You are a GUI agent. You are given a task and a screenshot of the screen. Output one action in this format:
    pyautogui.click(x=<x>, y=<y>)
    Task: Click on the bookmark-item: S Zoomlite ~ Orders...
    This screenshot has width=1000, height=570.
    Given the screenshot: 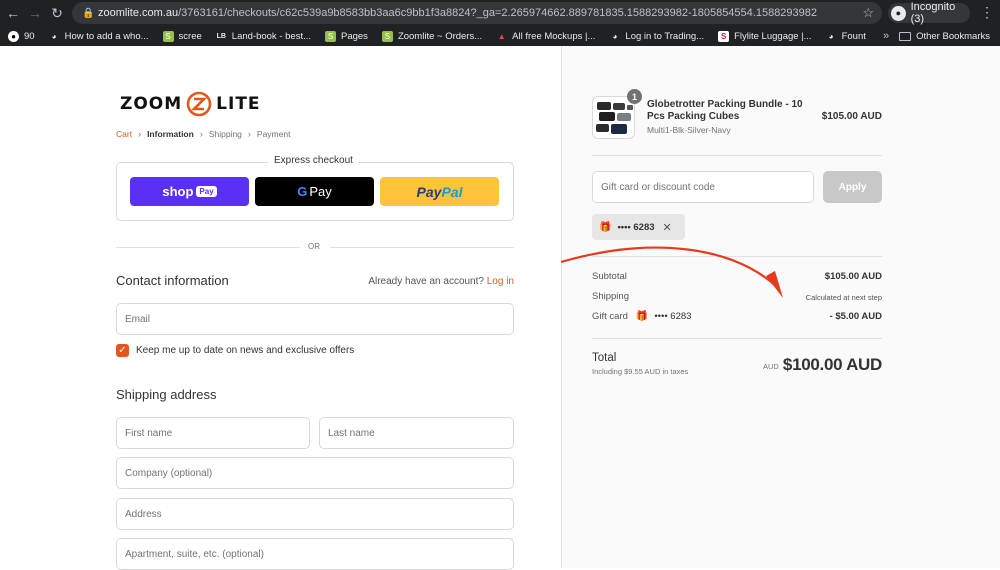 What is the action you would take?
    pyautogui.click(x=431, y=36)
    